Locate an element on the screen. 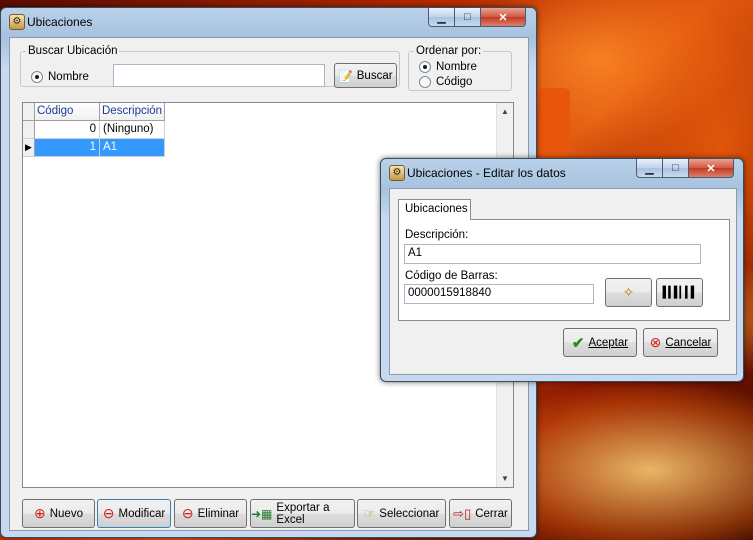 This screenshot has width=753, height=540. cancelar-button: ⊗ Cancelar is located at coordinates (680, 342).